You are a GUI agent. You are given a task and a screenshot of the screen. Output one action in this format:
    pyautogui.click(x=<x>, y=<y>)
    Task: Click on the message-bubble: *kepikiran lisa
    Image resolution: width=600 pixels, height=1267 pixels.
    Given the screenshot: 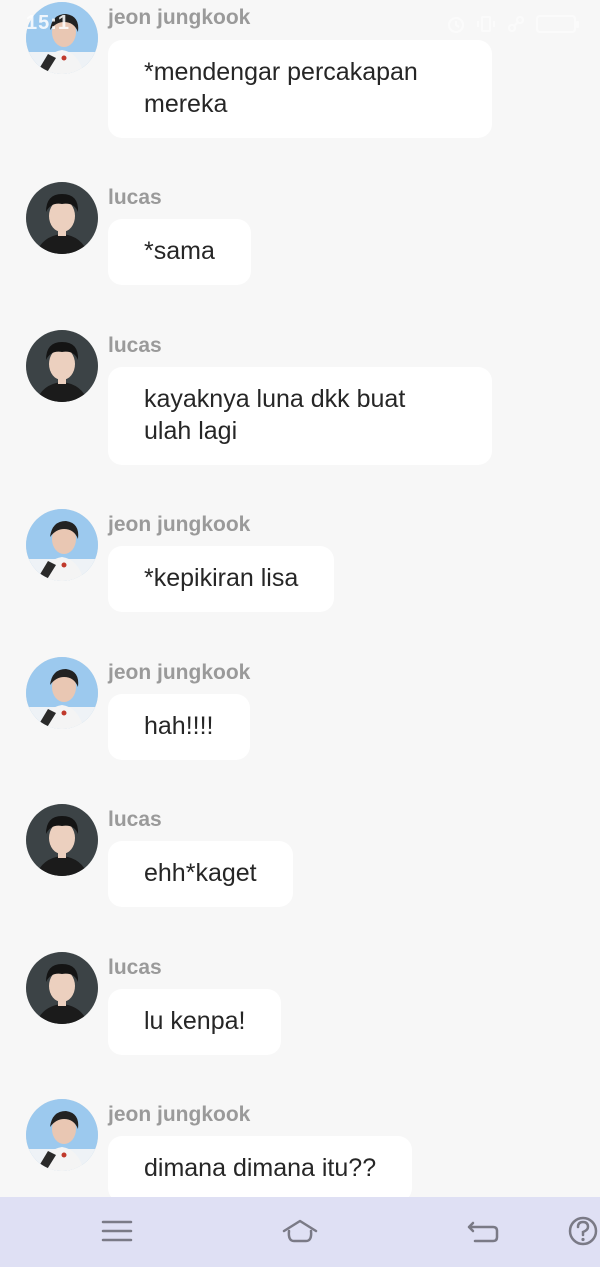 What is the action you would take?
    pyautogui.click(x=221, y=579)
    